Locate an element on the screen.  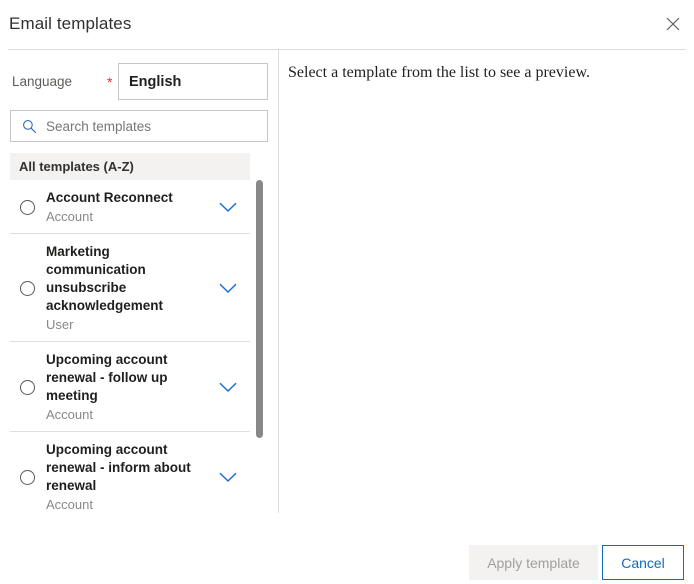
required-asterisk: * is located at coordinates (110, 82).